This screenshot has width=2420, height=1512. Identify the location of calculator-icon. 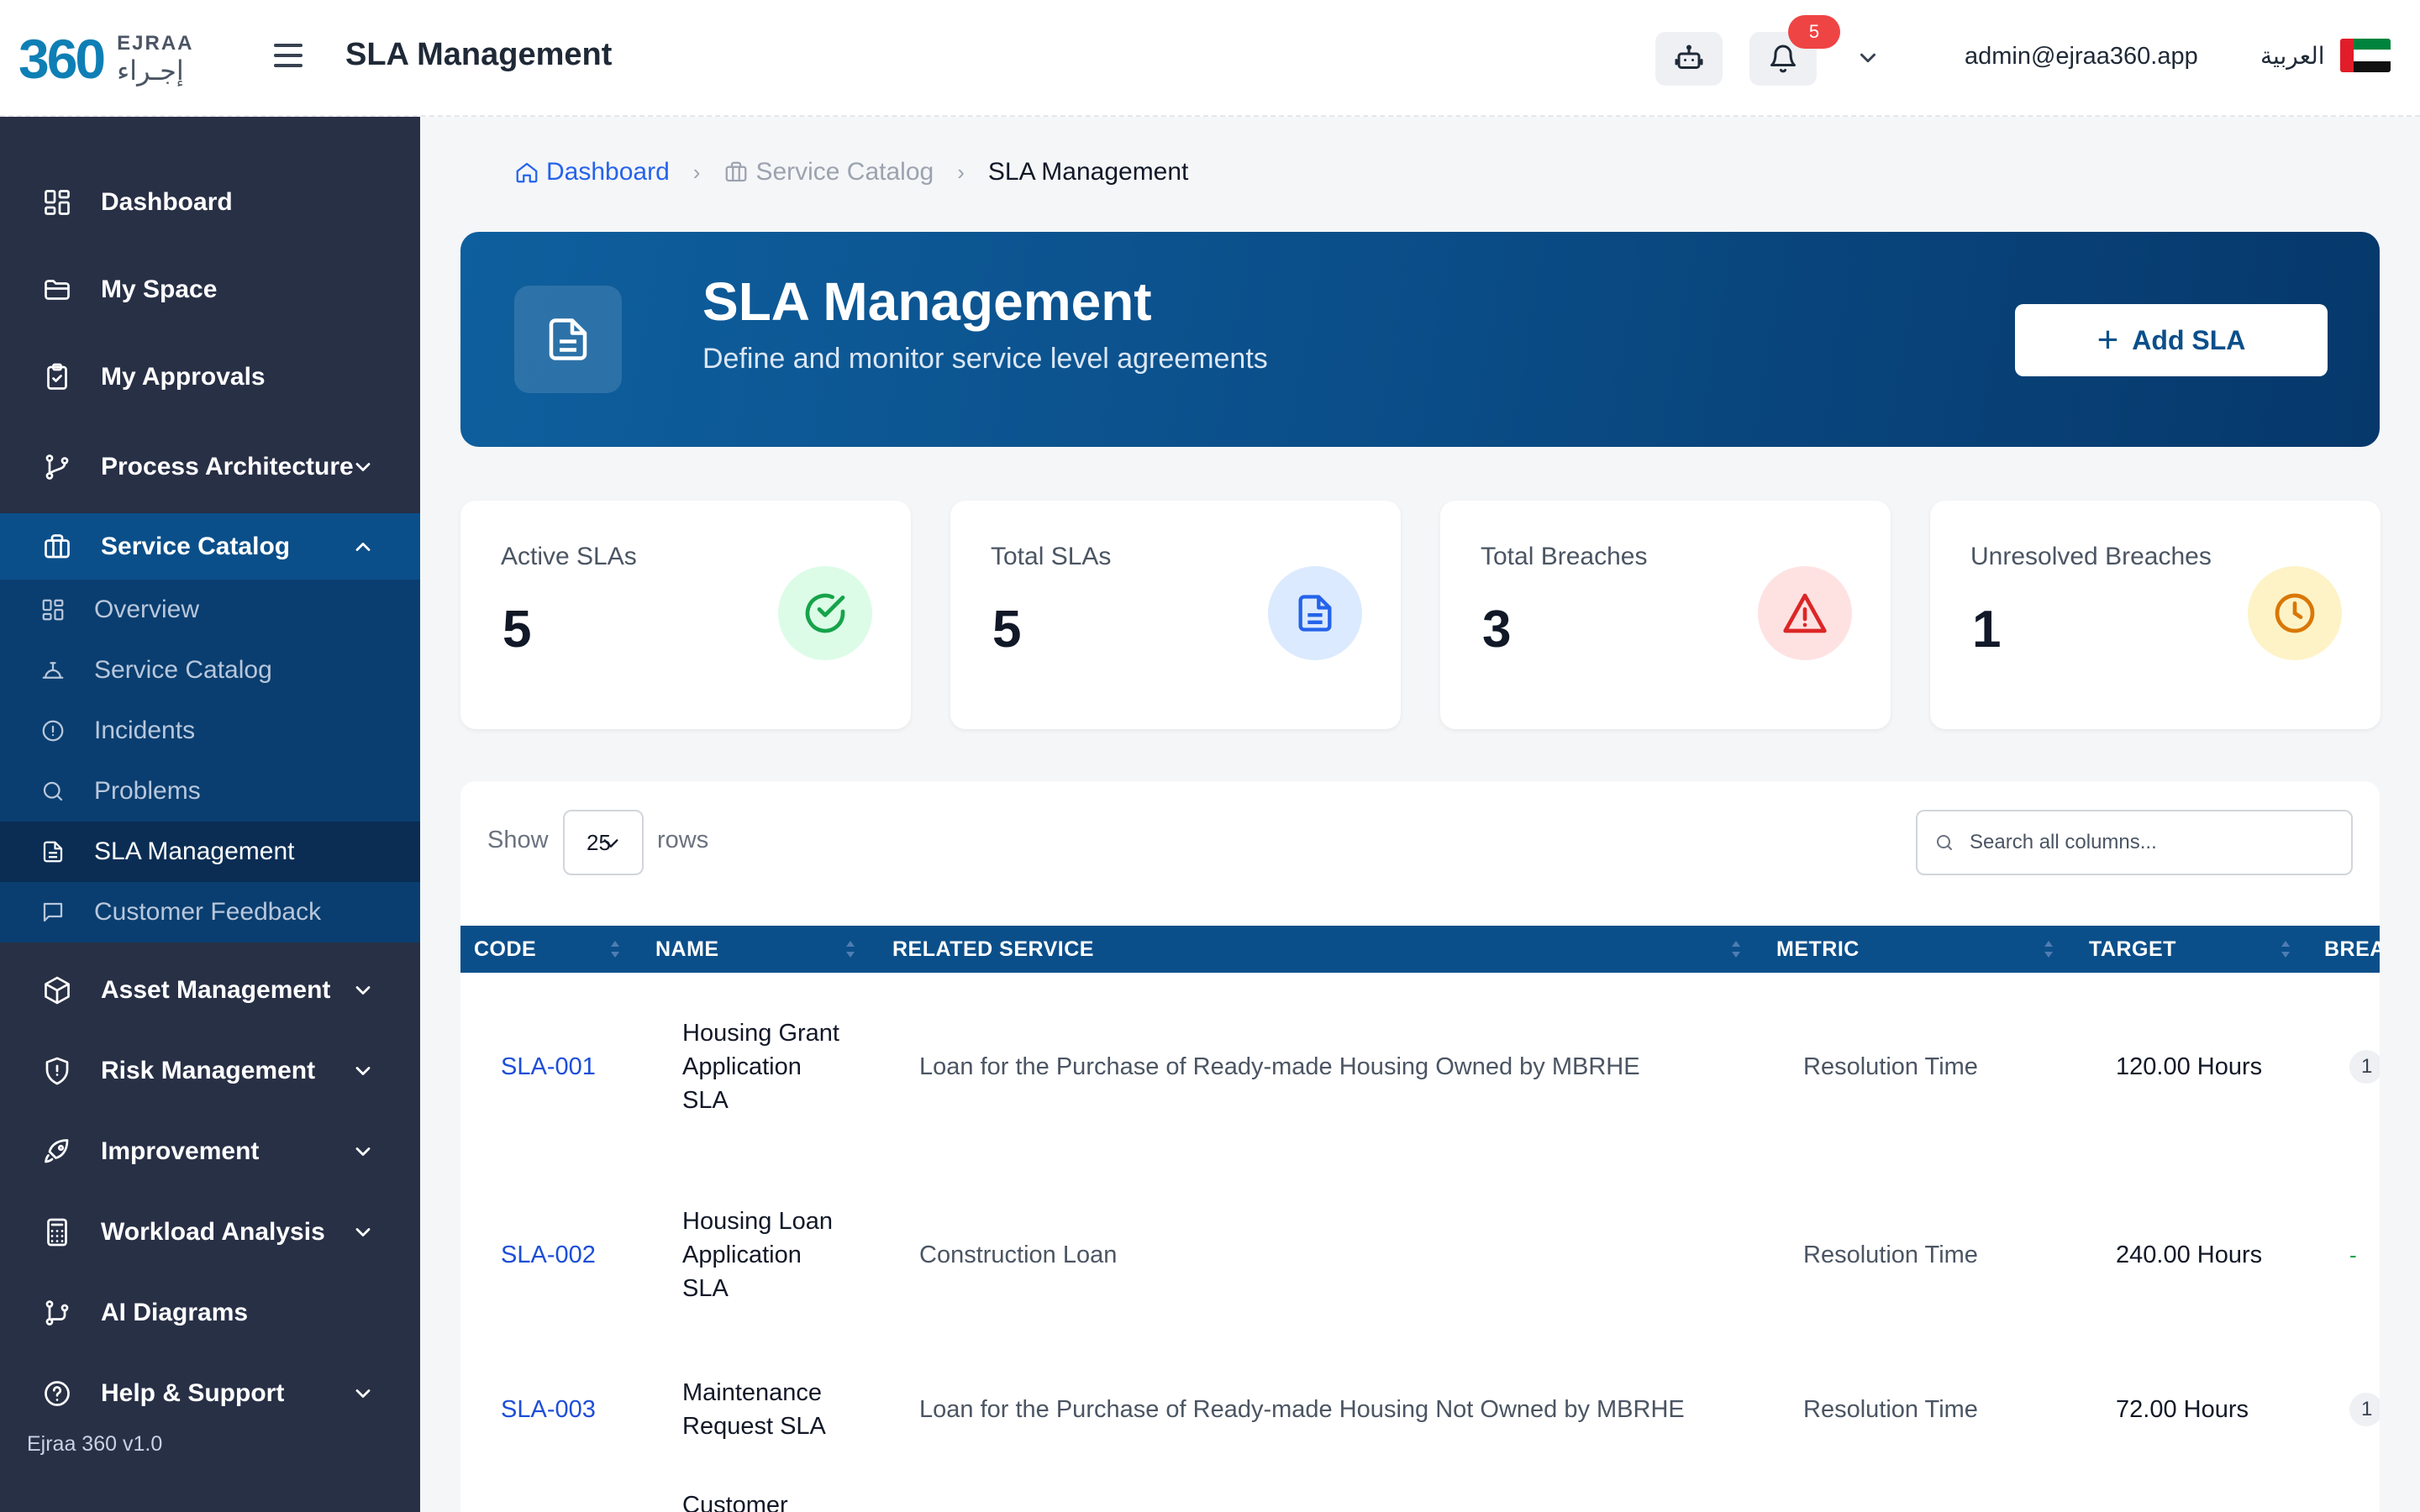
(57, 1232).